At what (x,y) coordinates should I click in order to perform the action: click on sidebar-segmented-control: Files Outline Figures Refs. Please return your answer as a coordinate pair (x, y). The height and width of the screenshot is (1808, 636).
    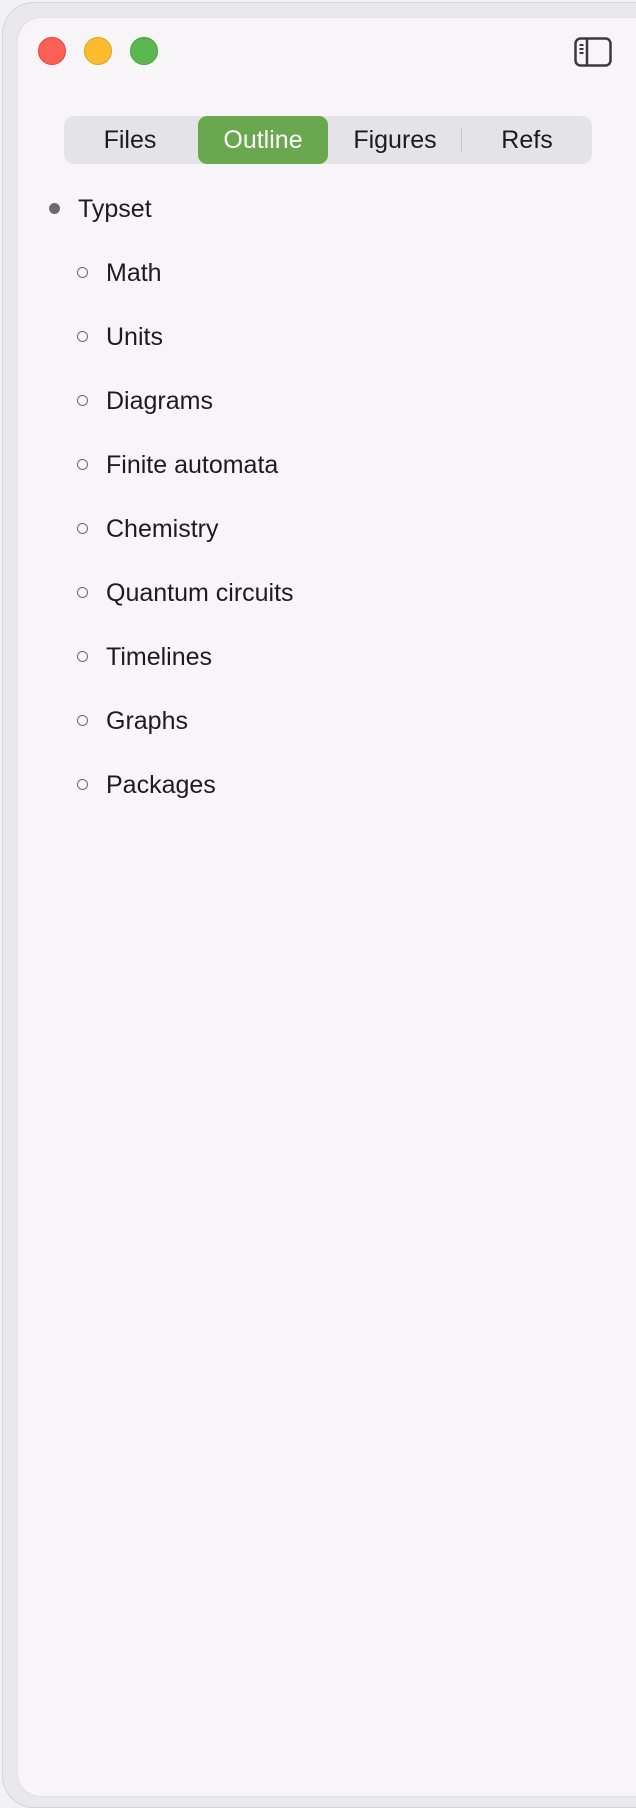
    Looking at the image, I should click on (328, 140).